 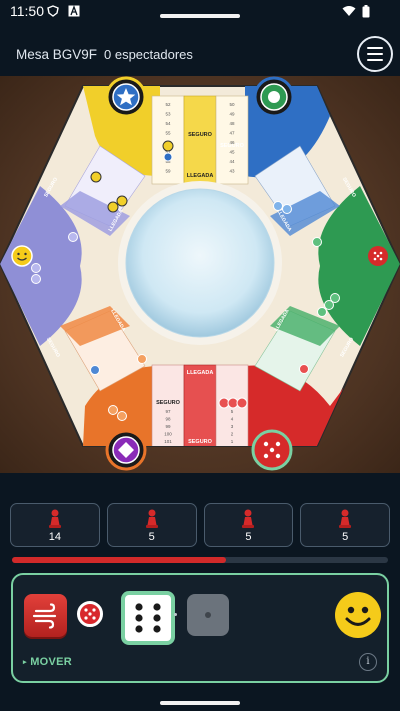 What do you see at coordinates (232, 161) in the screenshot?
I see `track-number: 44` at bounding box center [232, 161].